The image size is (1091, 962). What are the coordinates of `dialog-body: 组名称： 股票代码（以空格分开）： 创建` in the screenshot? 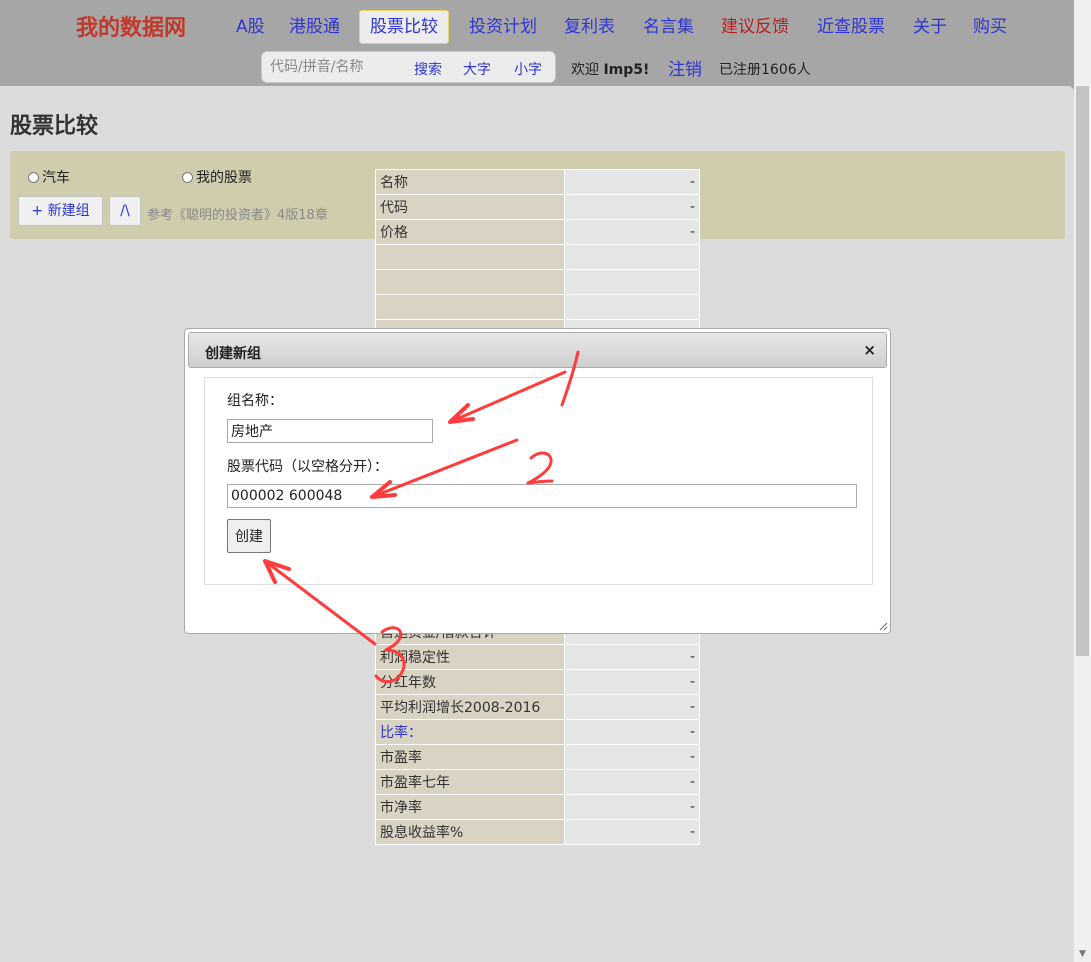 It's located at (538, 481).